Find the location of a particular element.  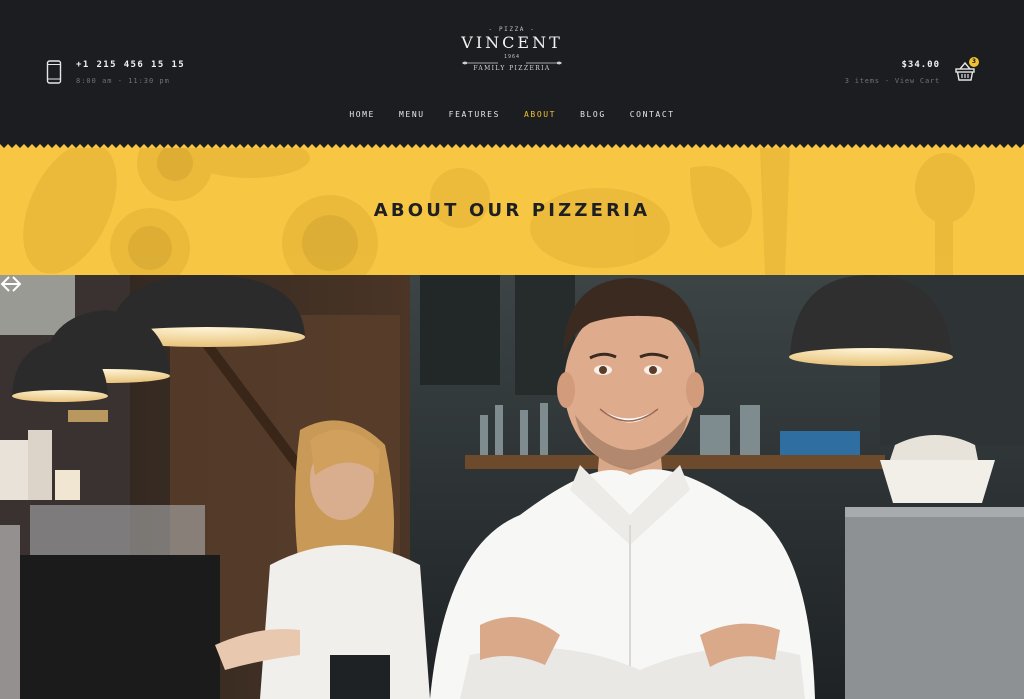

nav-item-about: ABOUT is located at coordinates (540, 114).